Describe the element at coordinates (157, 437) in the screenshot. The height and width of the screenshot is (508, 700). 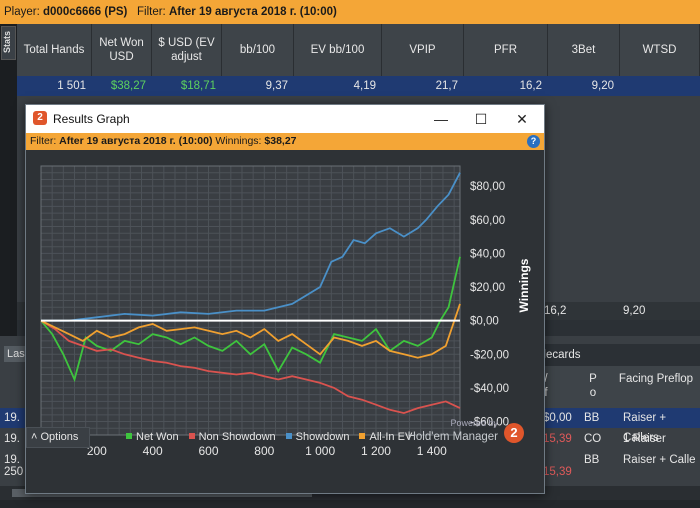
I see `legend-label: Net Won` at that location.